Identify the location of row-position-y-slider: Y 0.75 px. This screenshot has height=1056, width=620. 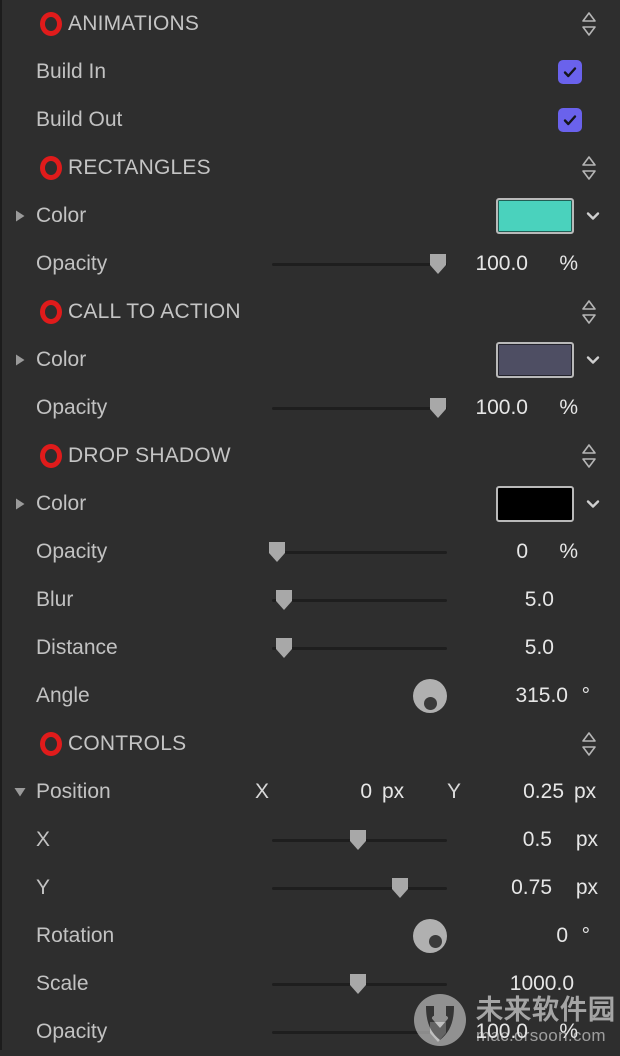
(311, 888).